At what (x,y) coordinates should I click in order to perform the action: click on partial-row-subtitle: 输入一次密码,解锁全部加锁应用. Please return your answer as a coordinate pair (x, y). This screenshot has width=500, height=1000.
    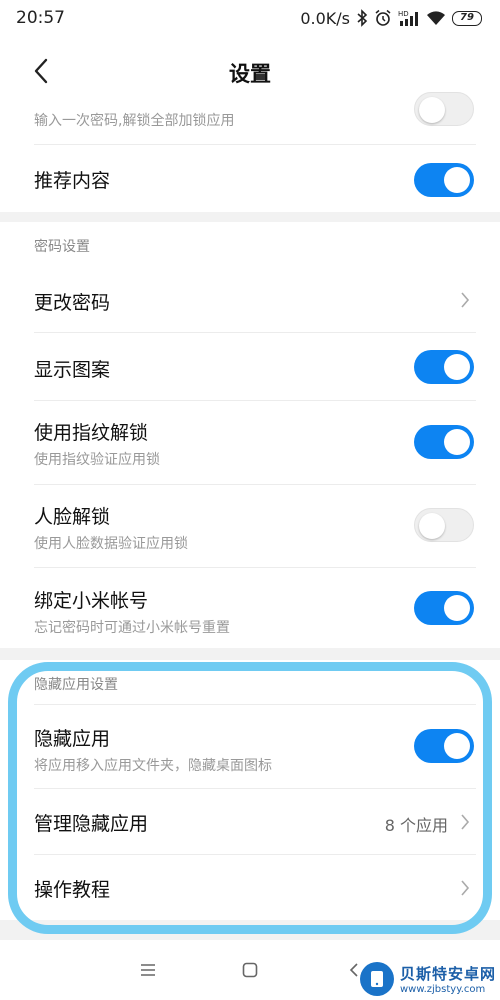
    Looking at the image, I should click on (134, 121).